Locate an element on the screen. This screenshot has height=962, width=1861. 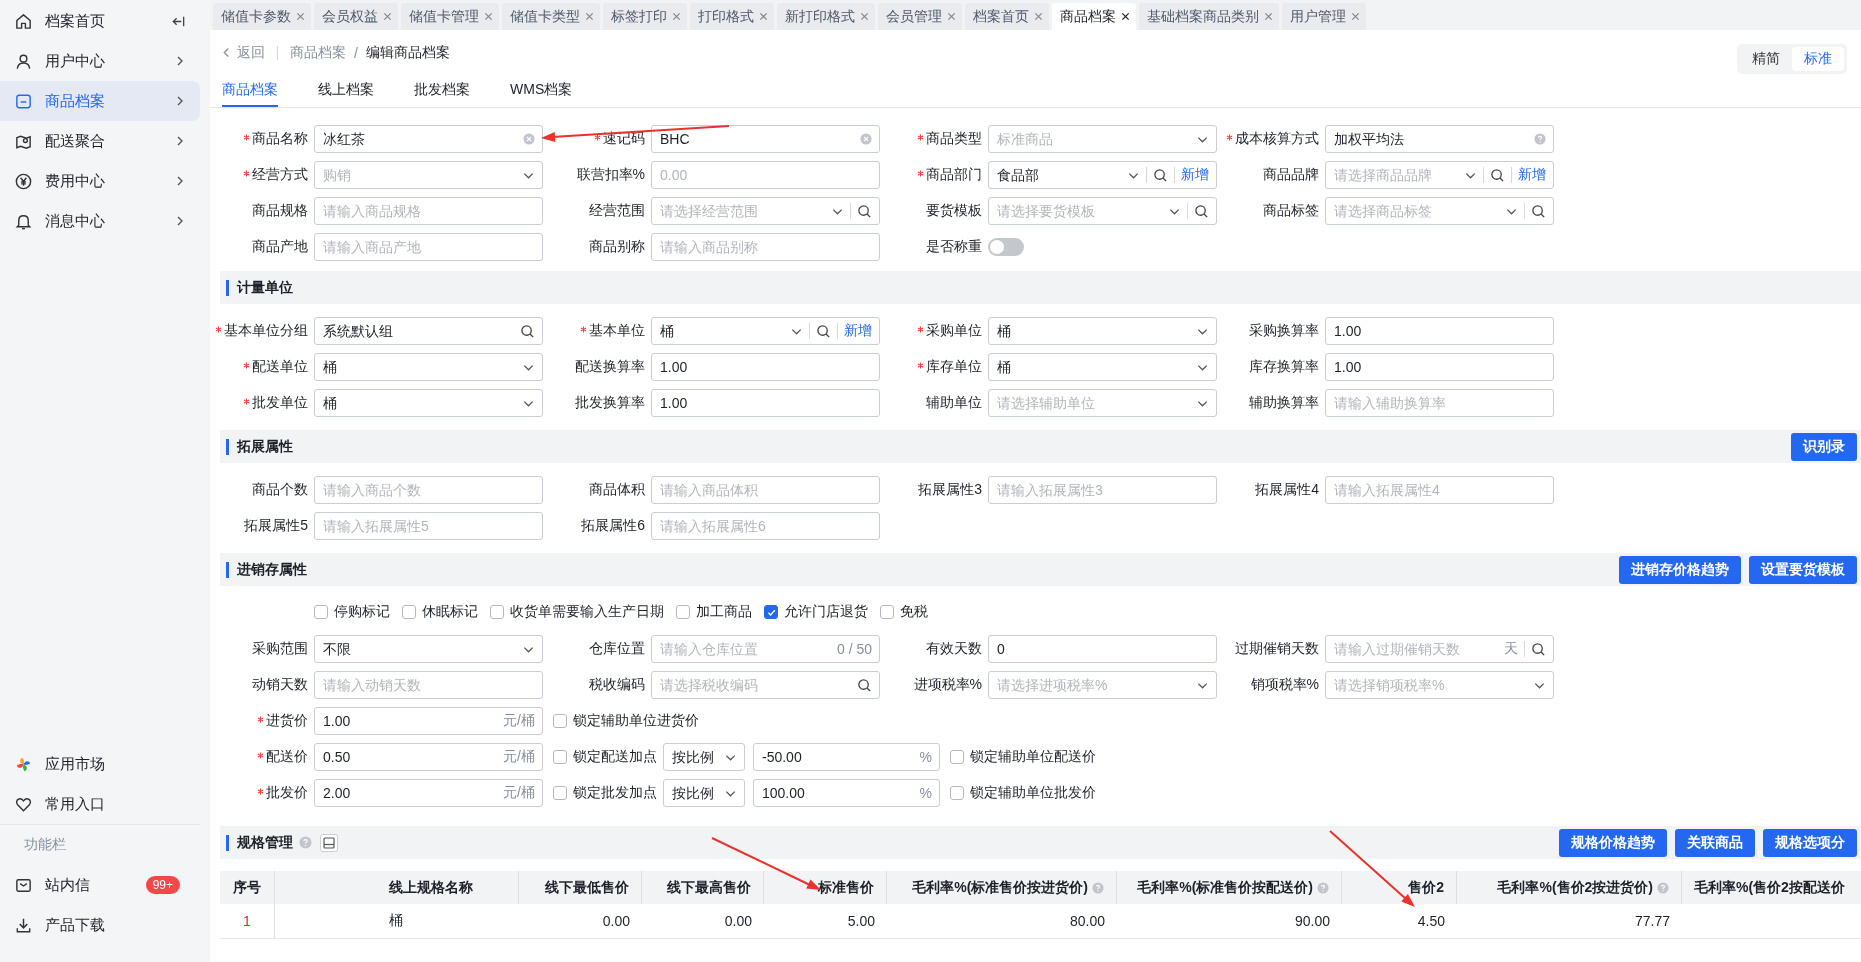
sidebar-item: 商品档案 is located at coordinates (100, 101).